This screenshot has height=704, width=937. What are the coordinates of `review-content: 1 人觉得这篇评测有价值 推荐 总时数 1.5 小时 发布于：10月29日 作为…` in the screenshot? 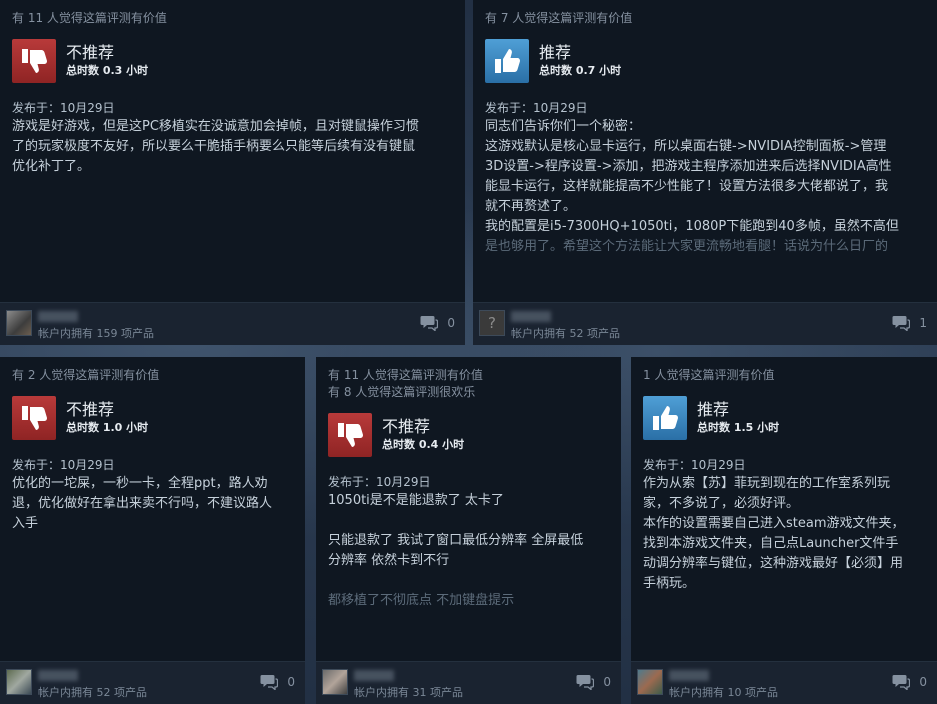 It's located at (784, 508).